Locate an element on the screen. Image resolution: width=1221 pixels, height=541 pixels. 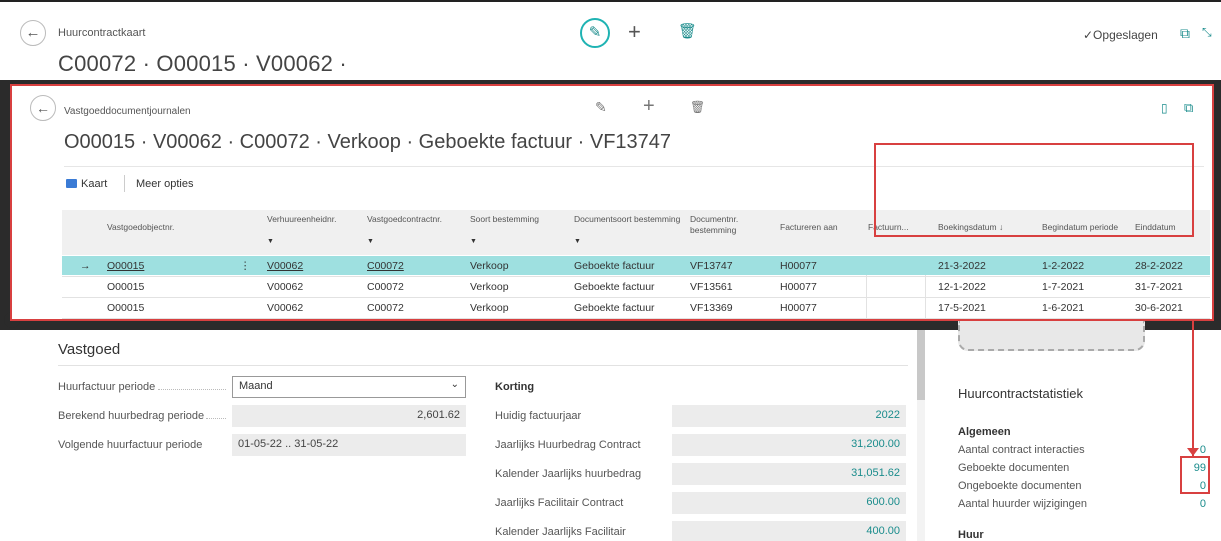
stat-label: Aantal huurder wijzigingen is located at coordinates (1023, 504).